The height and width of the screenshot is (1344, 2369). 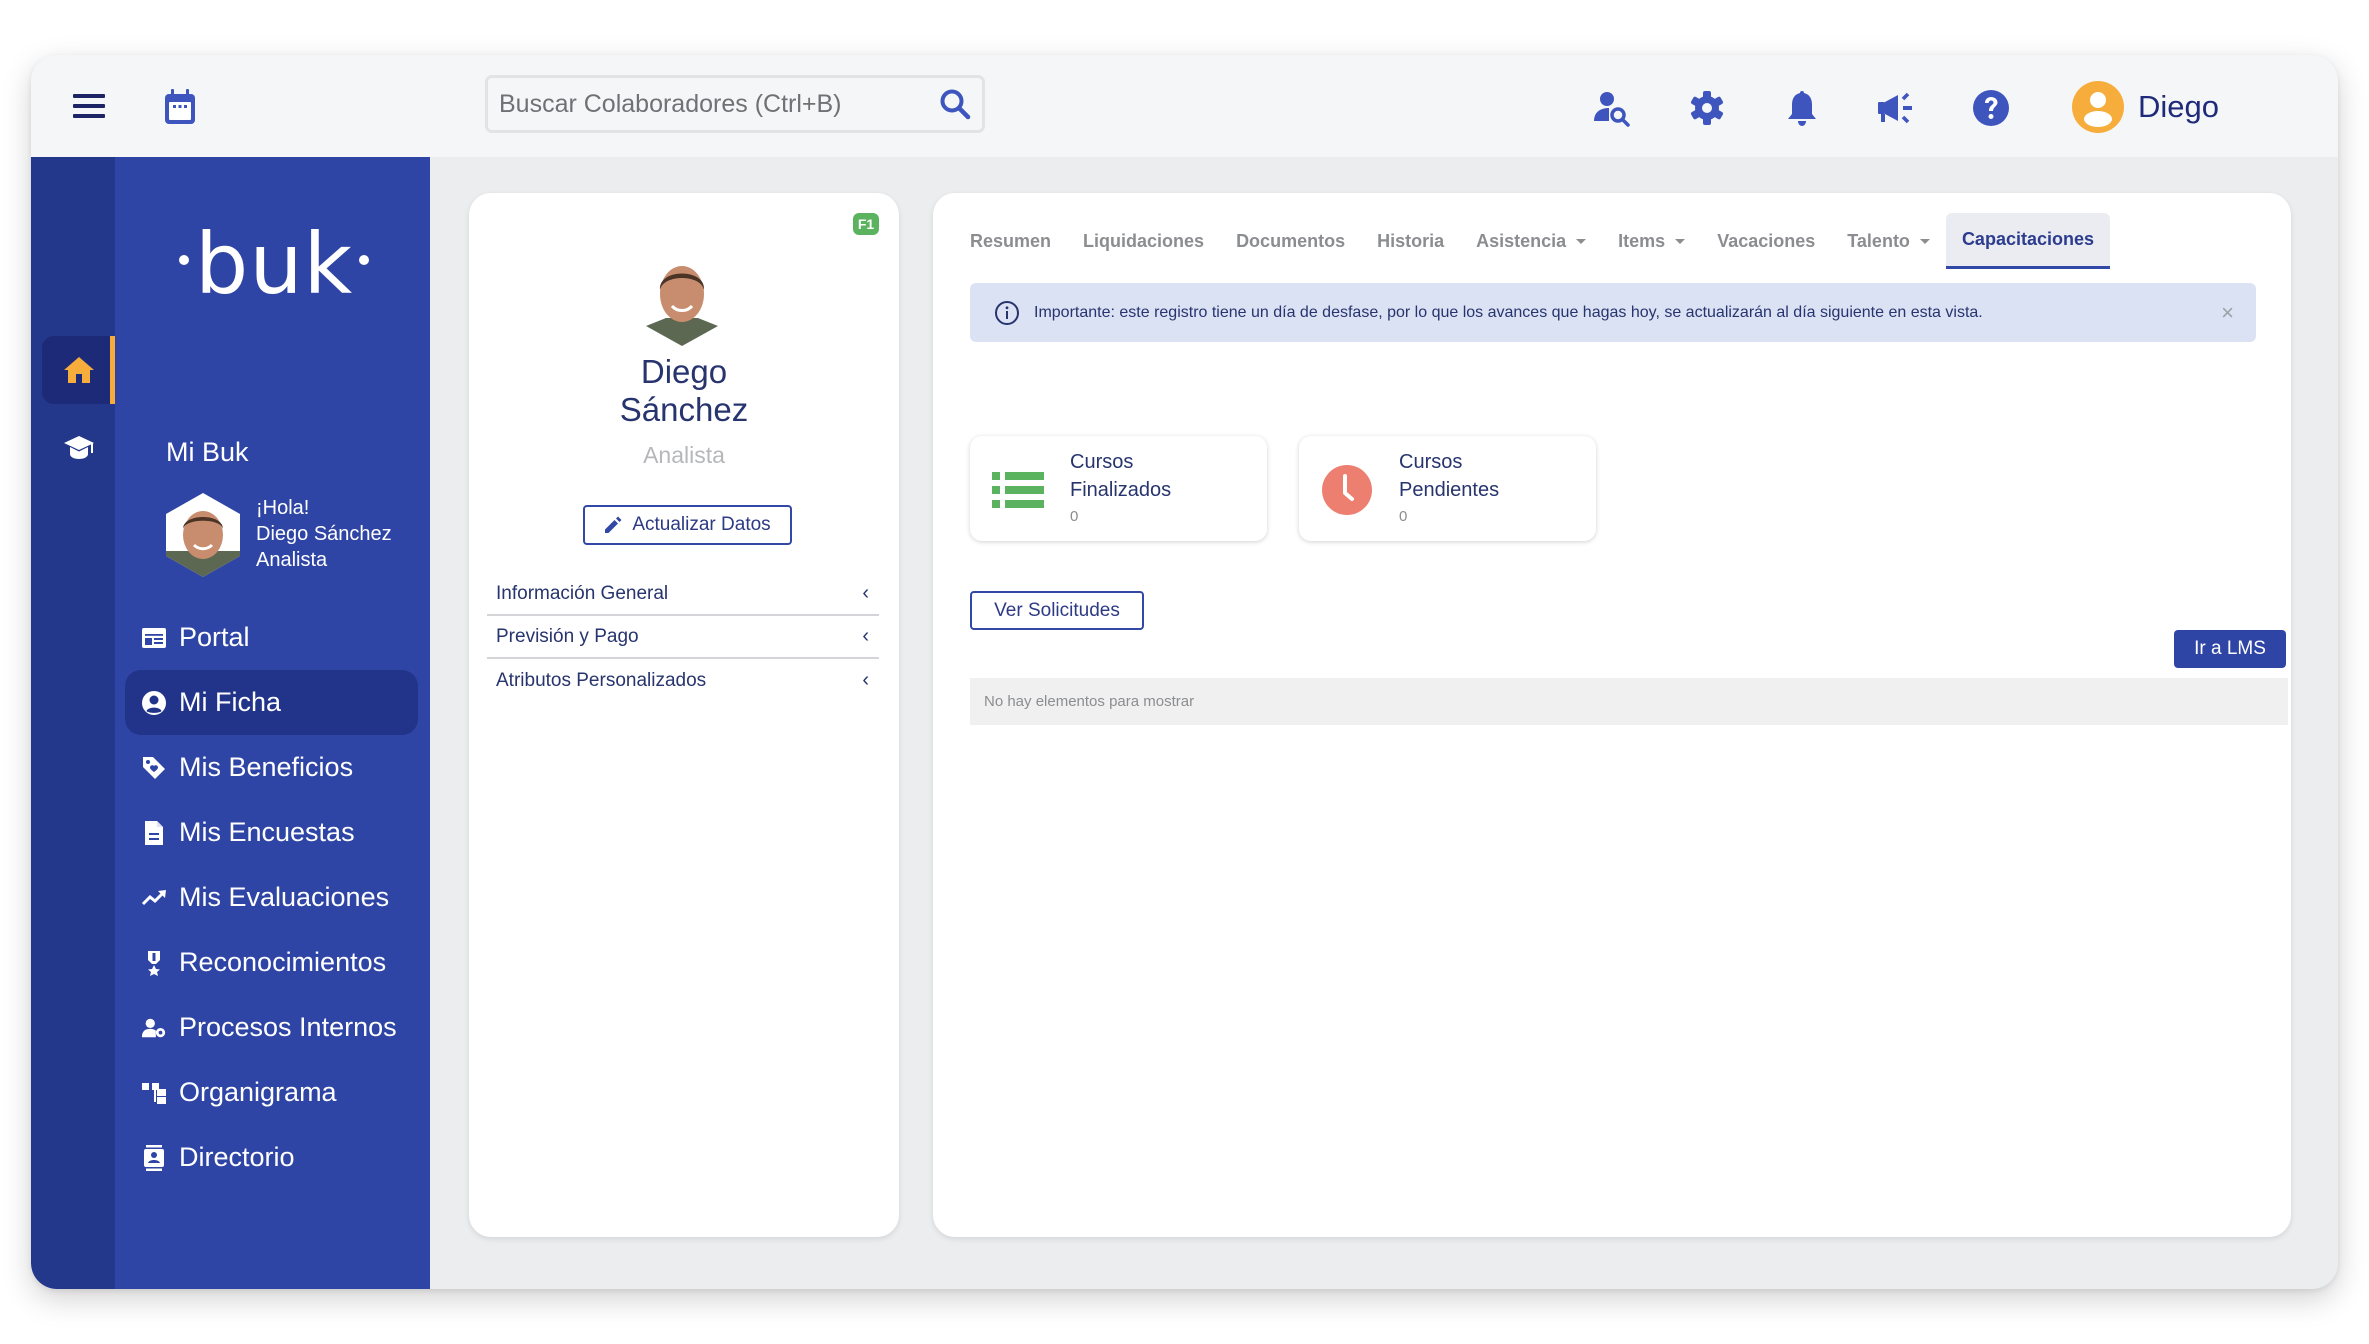 I want to click on user-full-name: Diego Sánchez, so click(x=324, y=534).